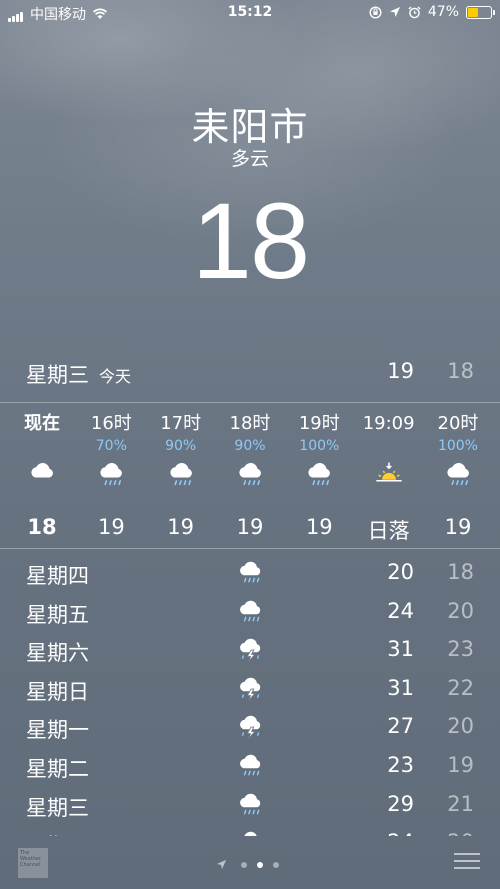 The image size is (500, 889). I want to click on today-row: 星期三 今天 19 18, so click(250, 375).